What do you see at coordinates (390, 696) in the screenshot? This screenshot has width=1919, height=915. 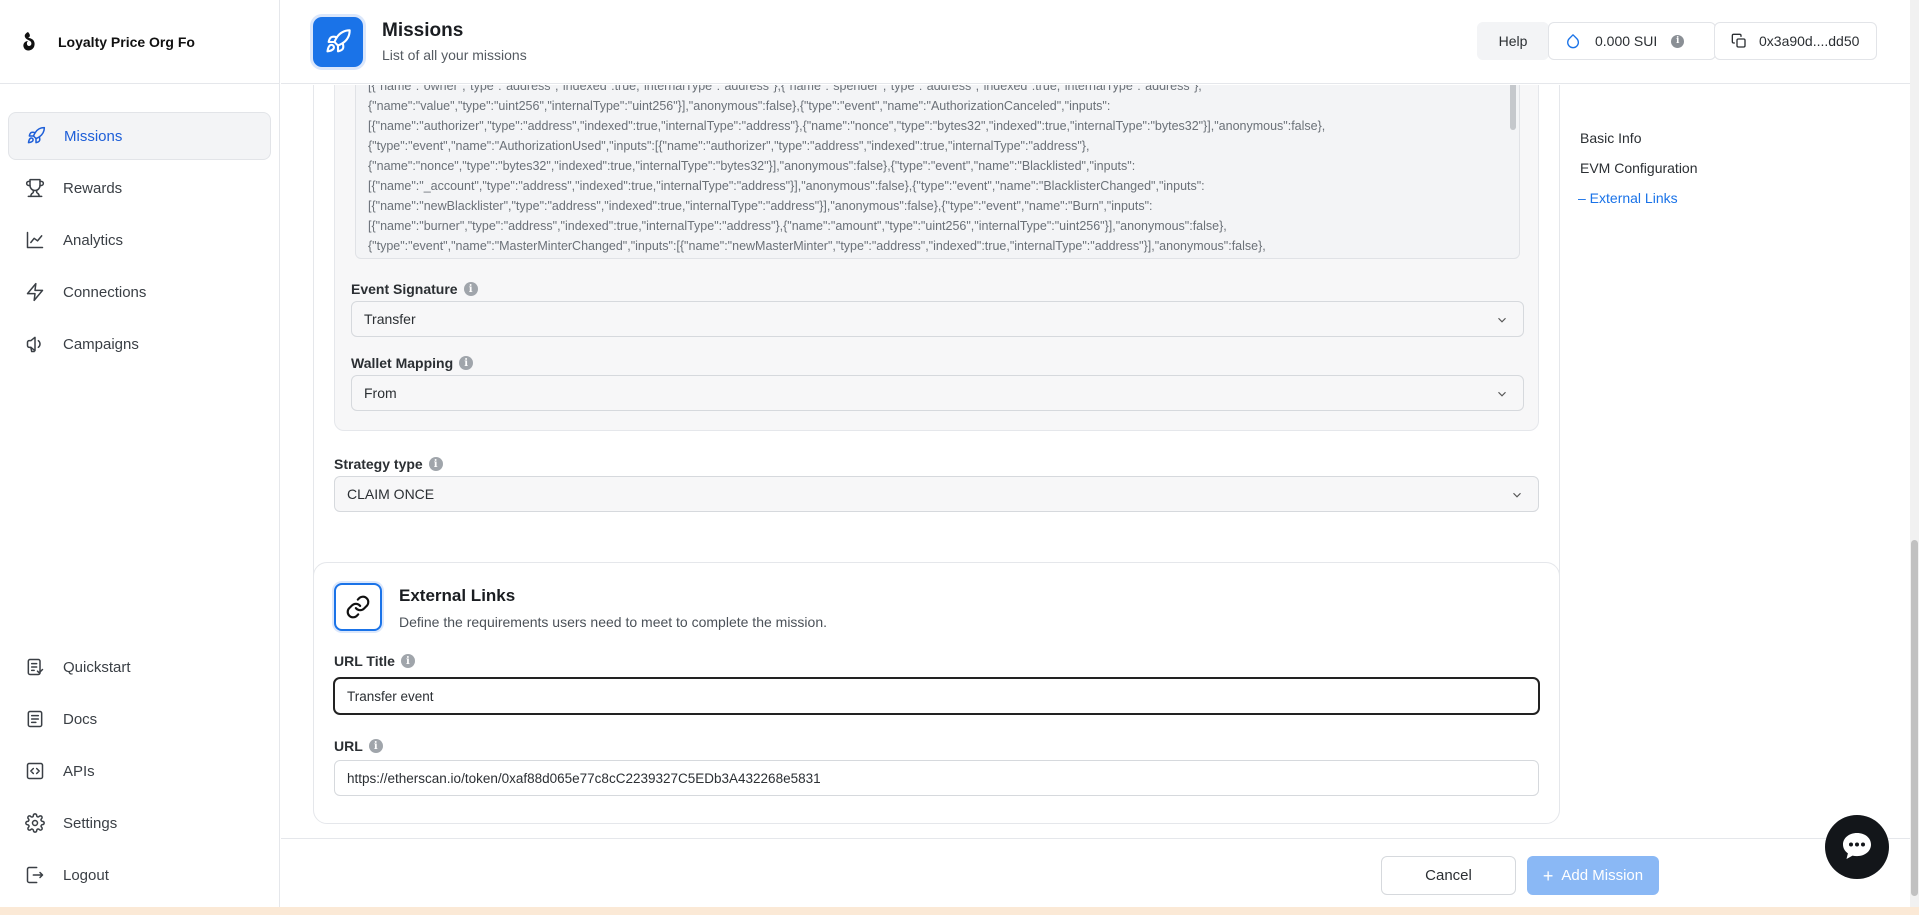 I see `url-title-value: Transfer event` at bounding box center [390, 696].